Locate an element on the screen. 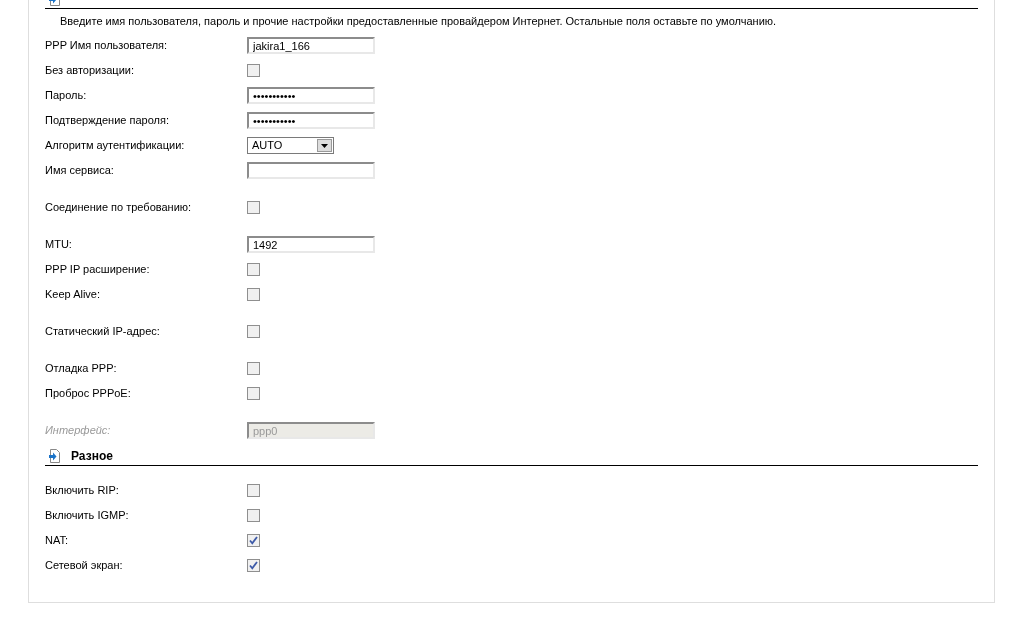 The height and width of the screenshot is (622, 1014). field-label: Сетевой экран: is located at coordinates (84, 566).